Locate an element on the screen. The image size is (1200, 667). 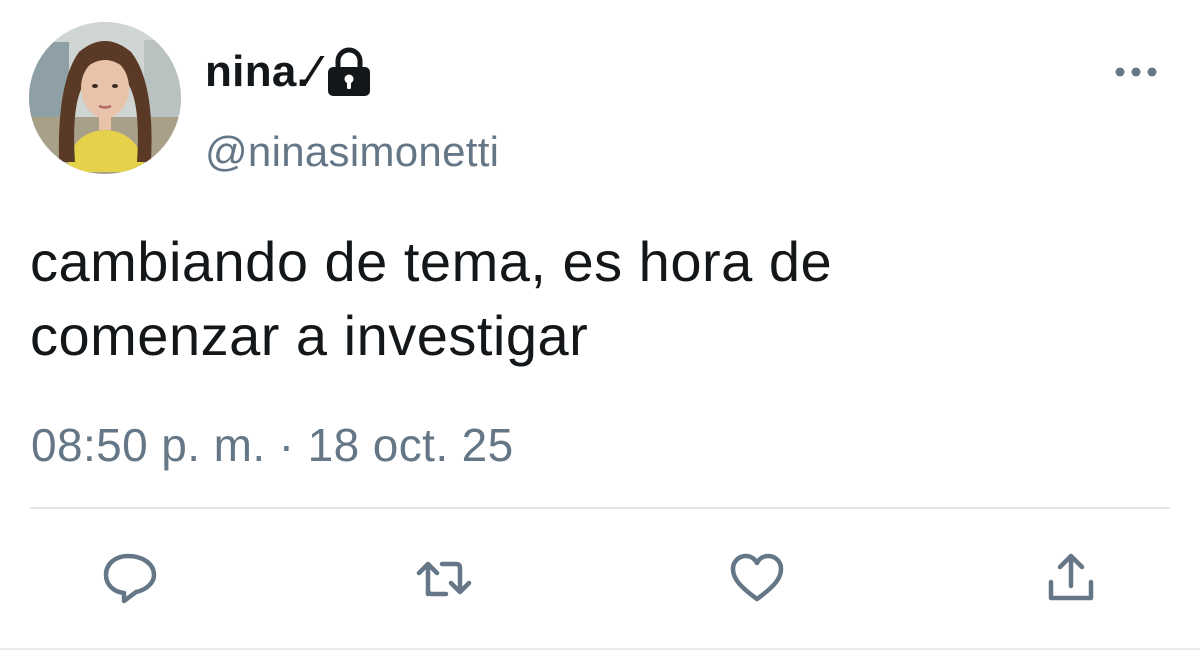
avatar-image is located at coordinates (105, 98).